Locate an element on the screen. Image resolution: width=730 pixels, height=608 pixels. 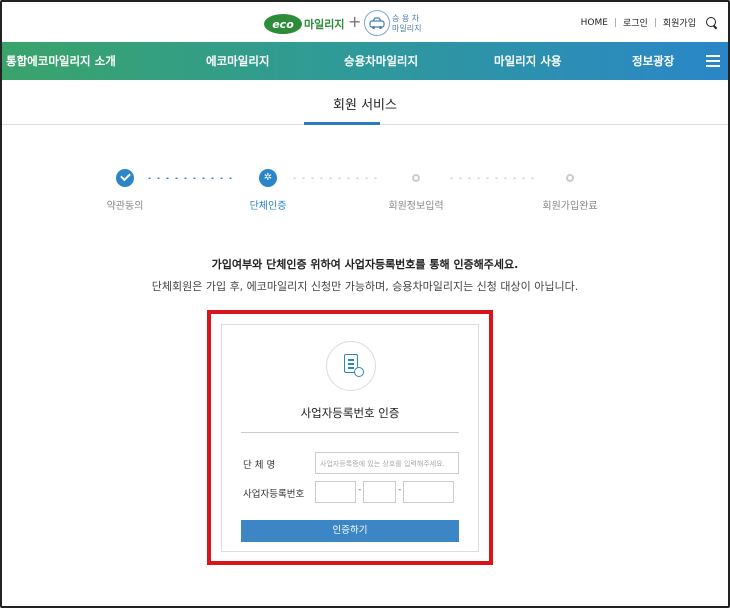
document-icon-badge is located at coordinates (351, 366).